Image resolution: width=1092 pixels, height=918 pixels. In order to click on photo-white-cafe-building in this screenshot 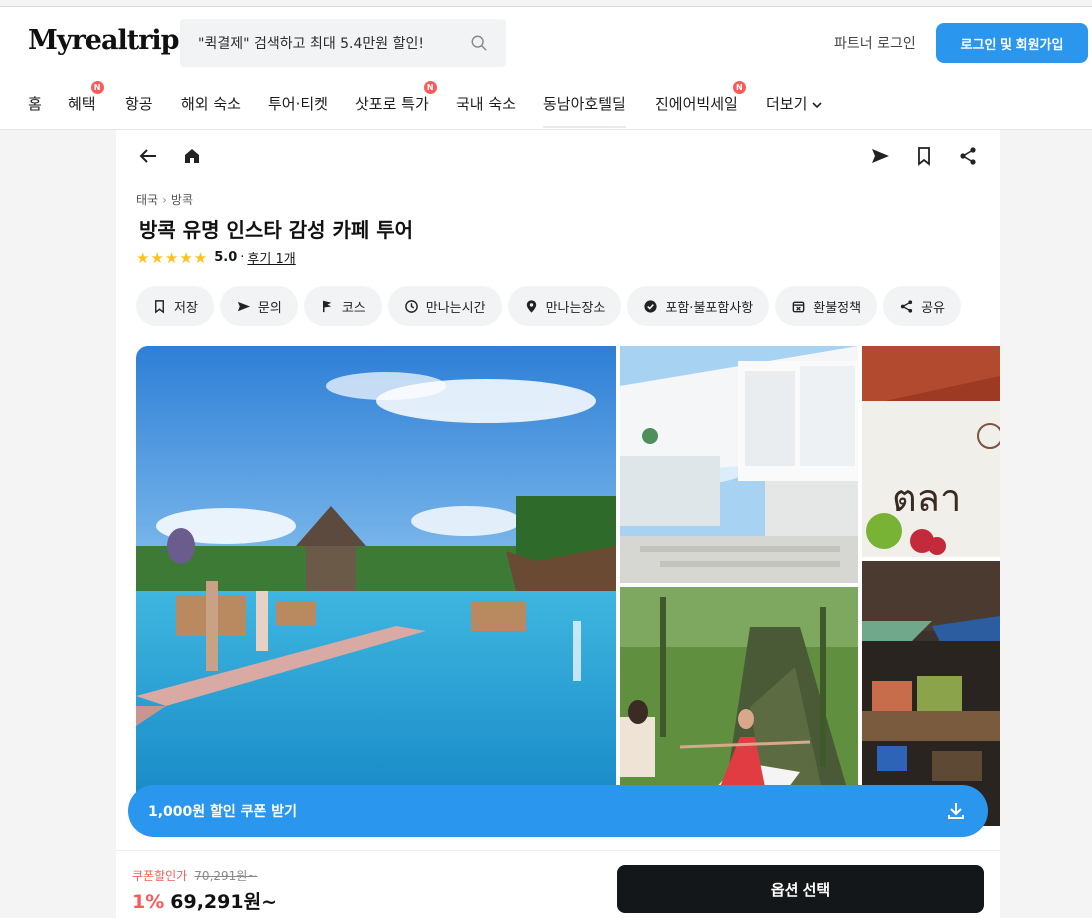, I will do `click(739, 464)`.